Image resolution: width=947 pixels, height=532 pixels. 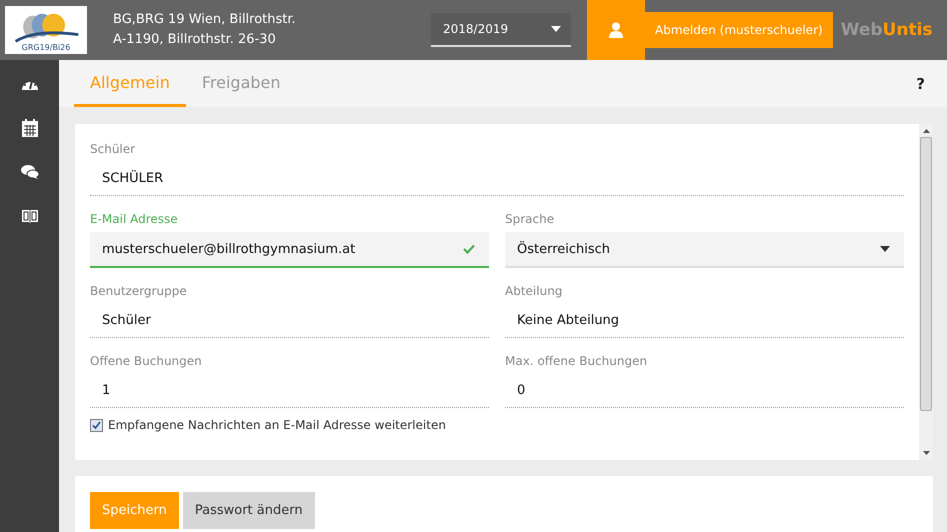 What do you see at coordinates (704, 321) in the screenshot?
I see `field-value: Keine Abteilung` at bounding box center [704, 321].